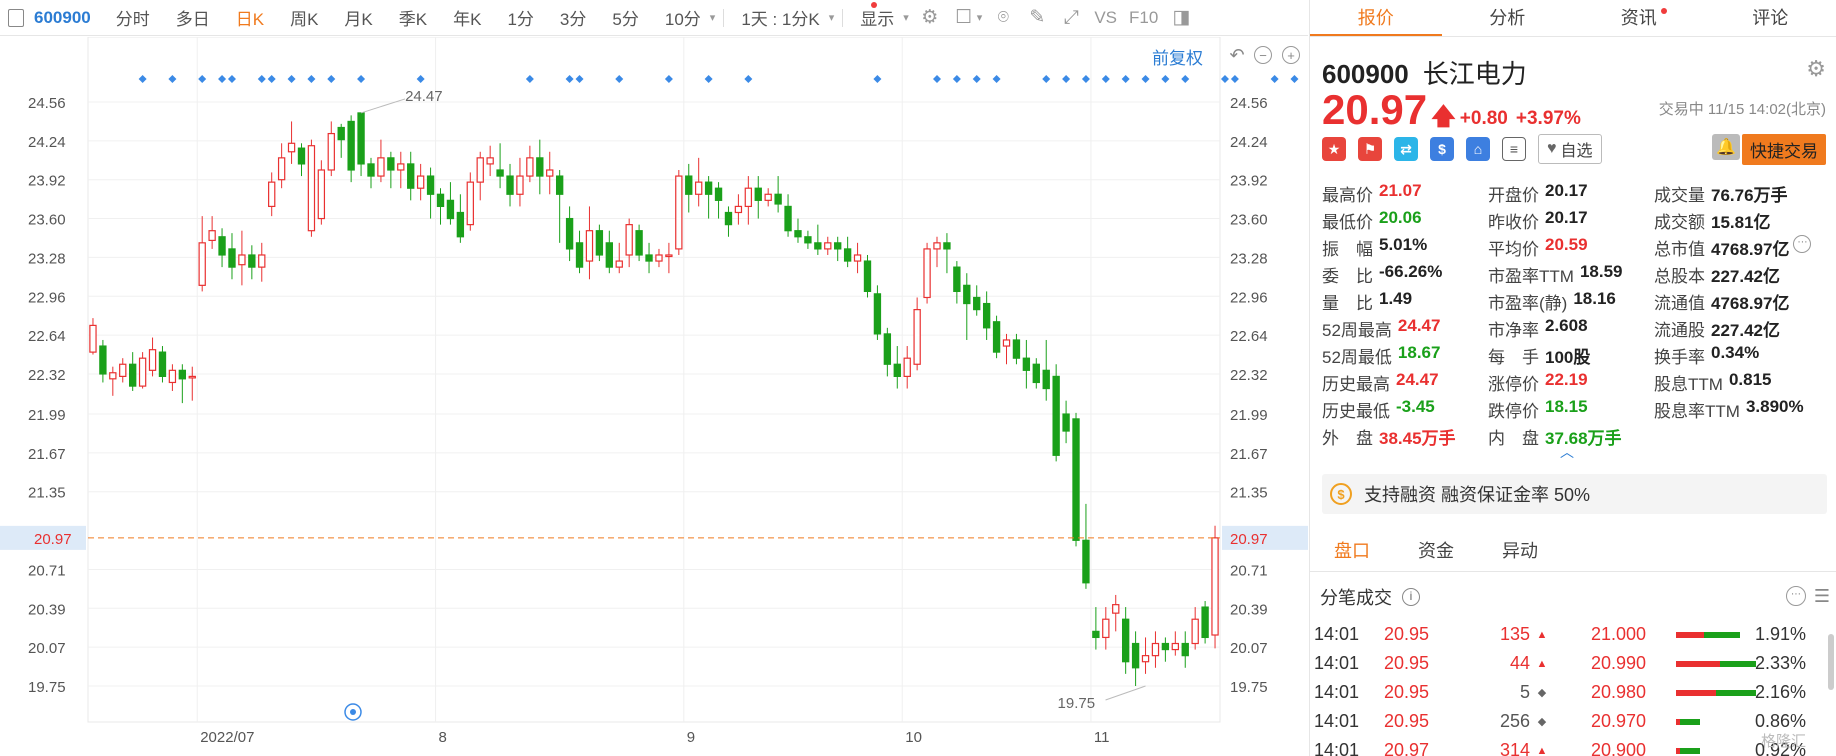 The image size is (1836, 756). Describe the element at coordinates (1774, 406) in the screenshot. I see `stat-value: 3.890%` at that location.